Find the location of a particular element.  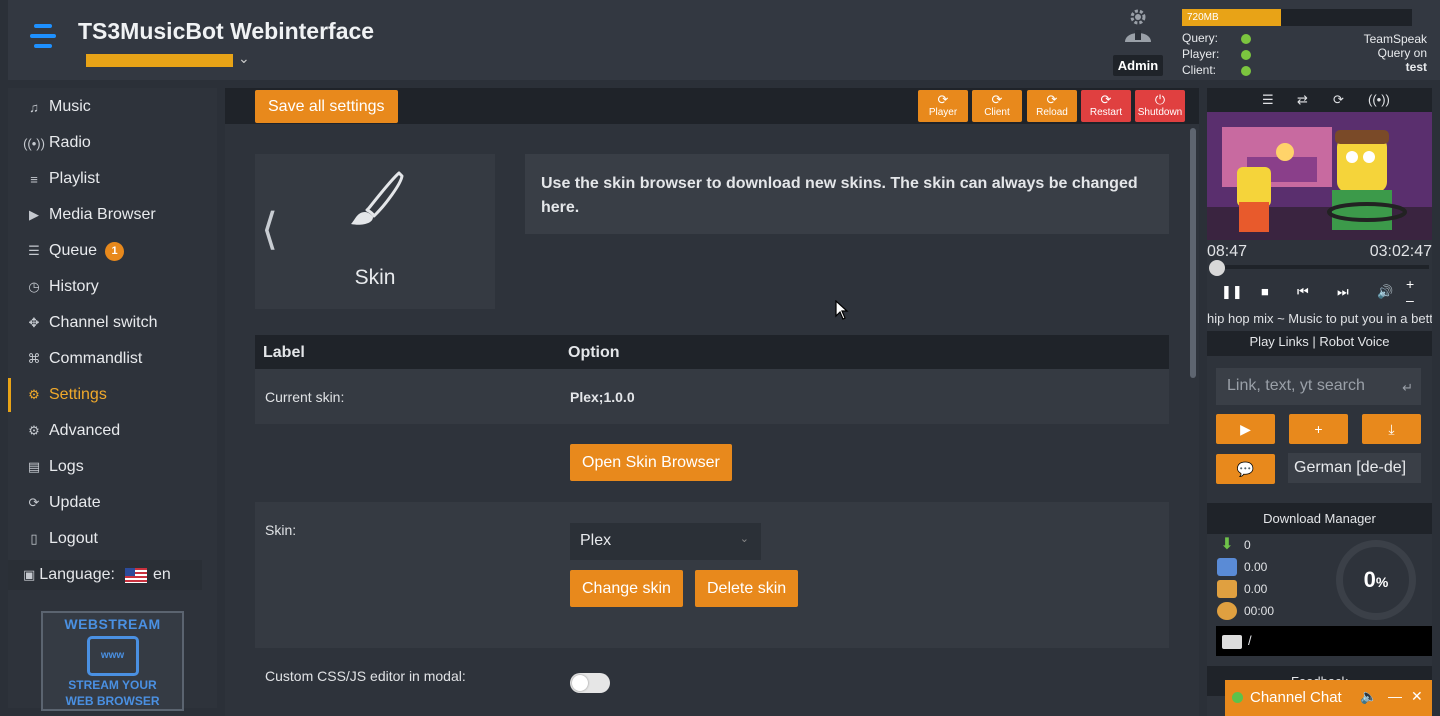

seek-bar is located at coordinates (1320, 267).